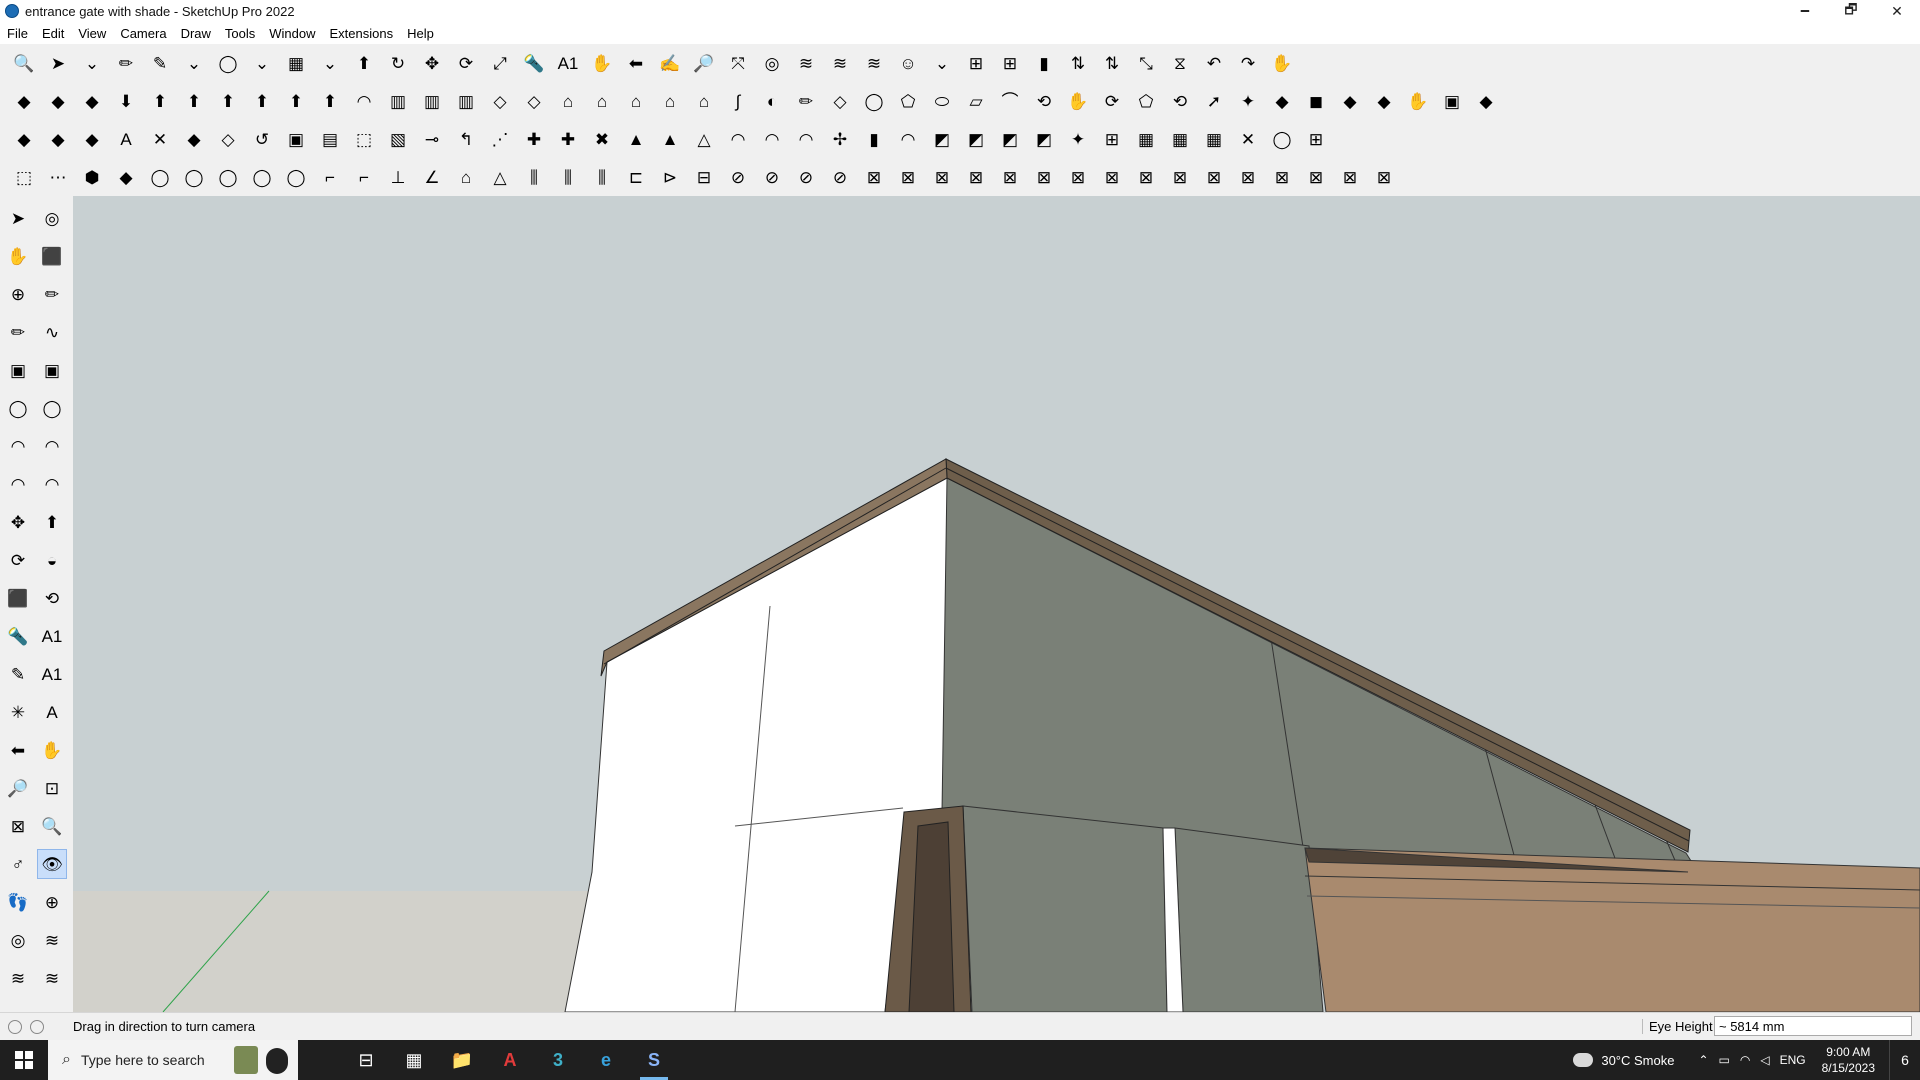 This screenshot has width=1920, height=1080. Describe the element at coordinates (704, 139) in the screenshot. I see `toolbar-tool-icon: △` at that location.